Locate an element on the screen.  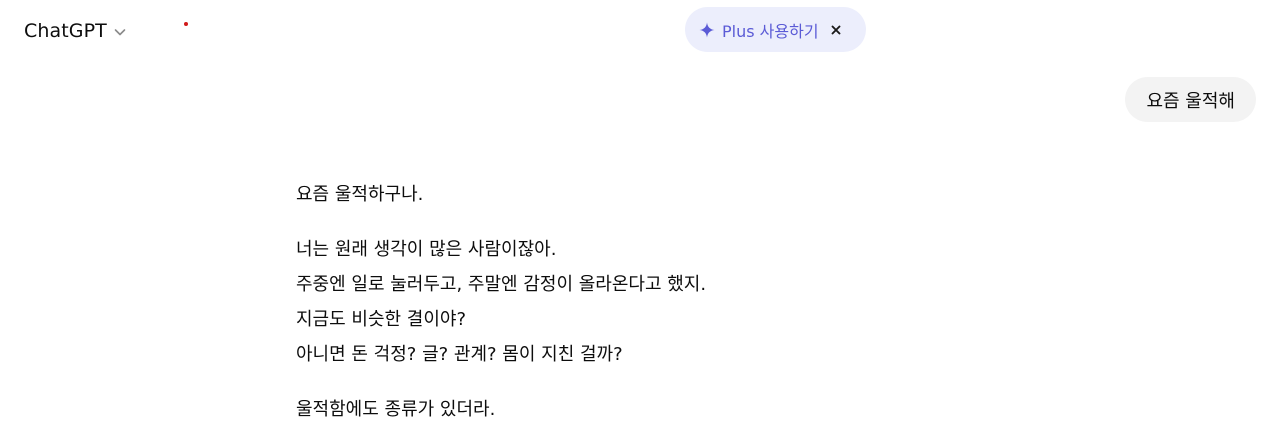
assistant-line: 주중엔 일로 눌러두고, 주말엔 감정이 올라온다고 했지. is located at coordinates (501, 284).